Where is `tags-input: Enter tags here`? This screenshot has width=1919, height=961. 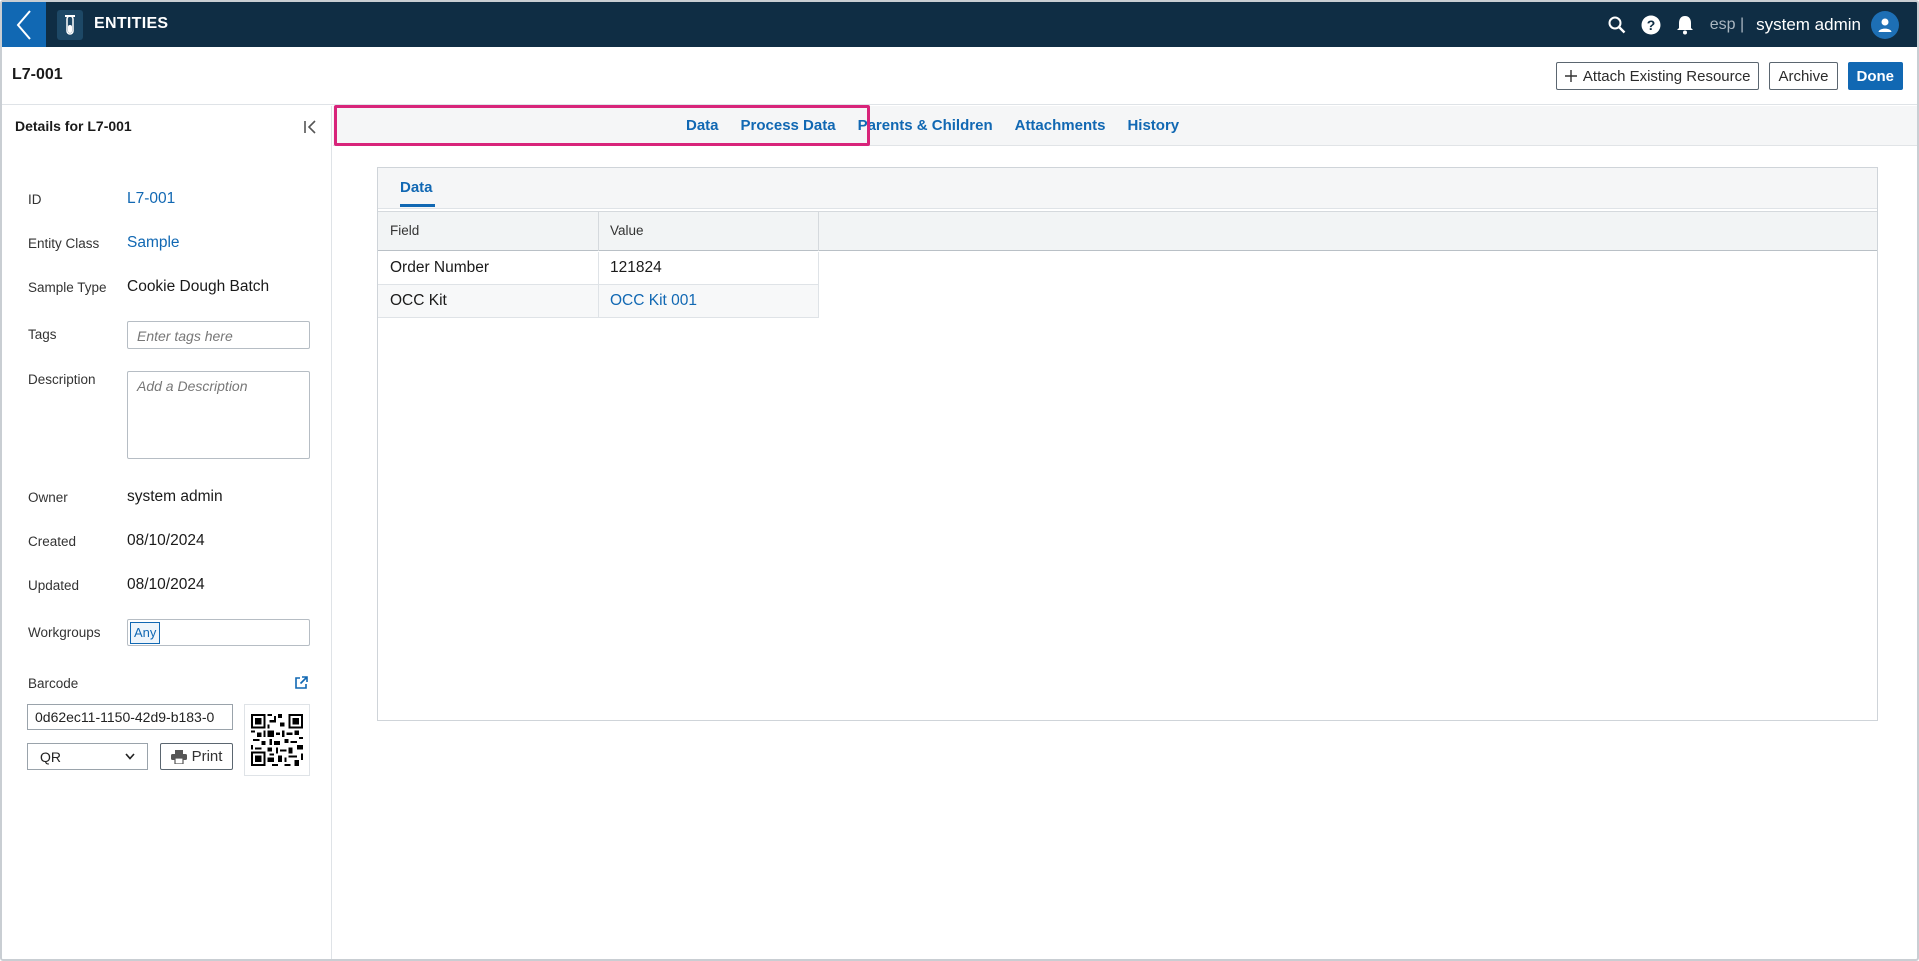
tags-input: Enter tags here is located at coordinates (218, 335).